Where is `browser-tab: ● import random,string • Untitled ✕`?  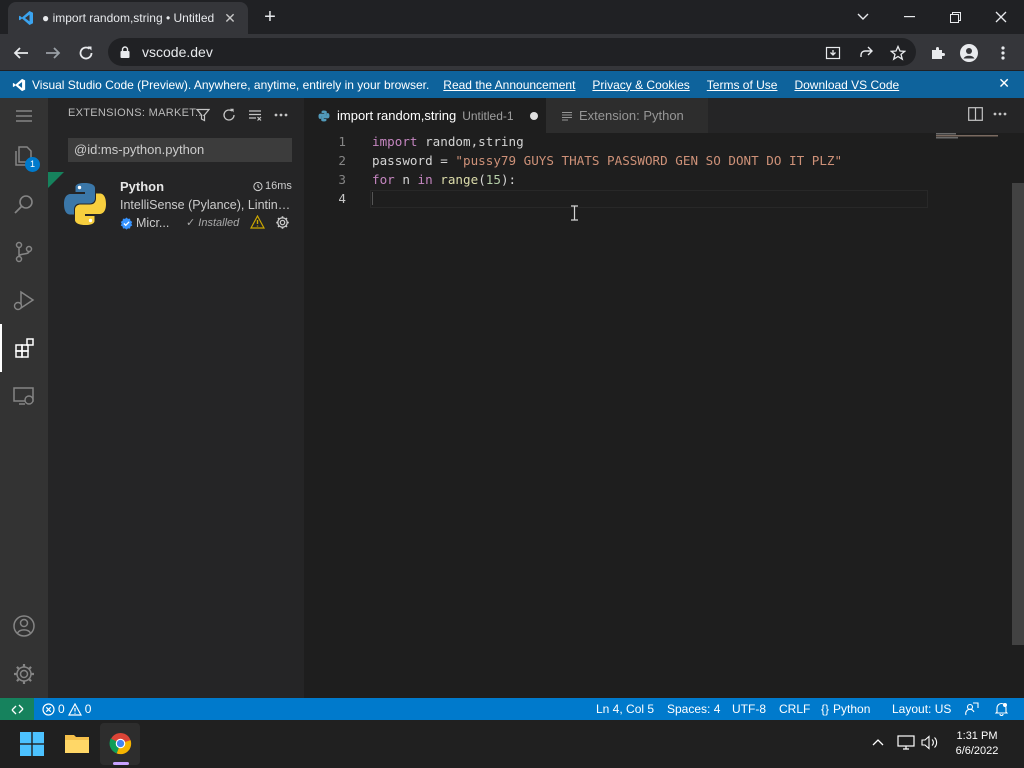 browser-tab: ● import random,string • Untitled ✕ is located at coordinates (128, 18).